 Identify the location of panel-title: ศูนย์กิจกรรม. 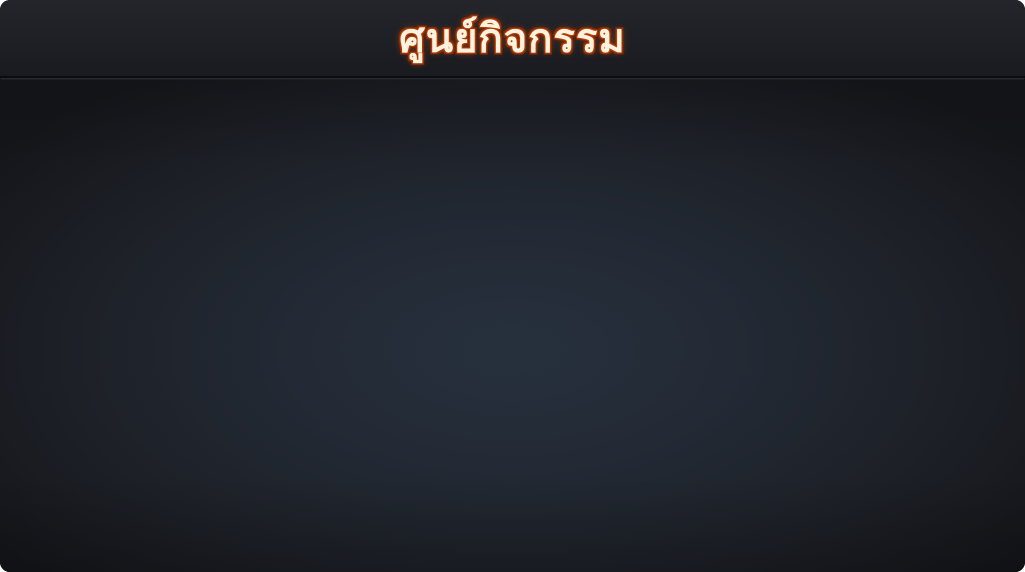
(512, 39).